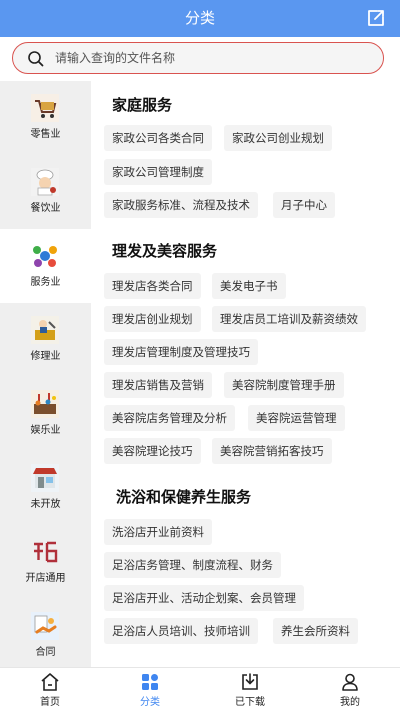  I want to click on tag-item: 美容院运营管理, so click(296, 418).